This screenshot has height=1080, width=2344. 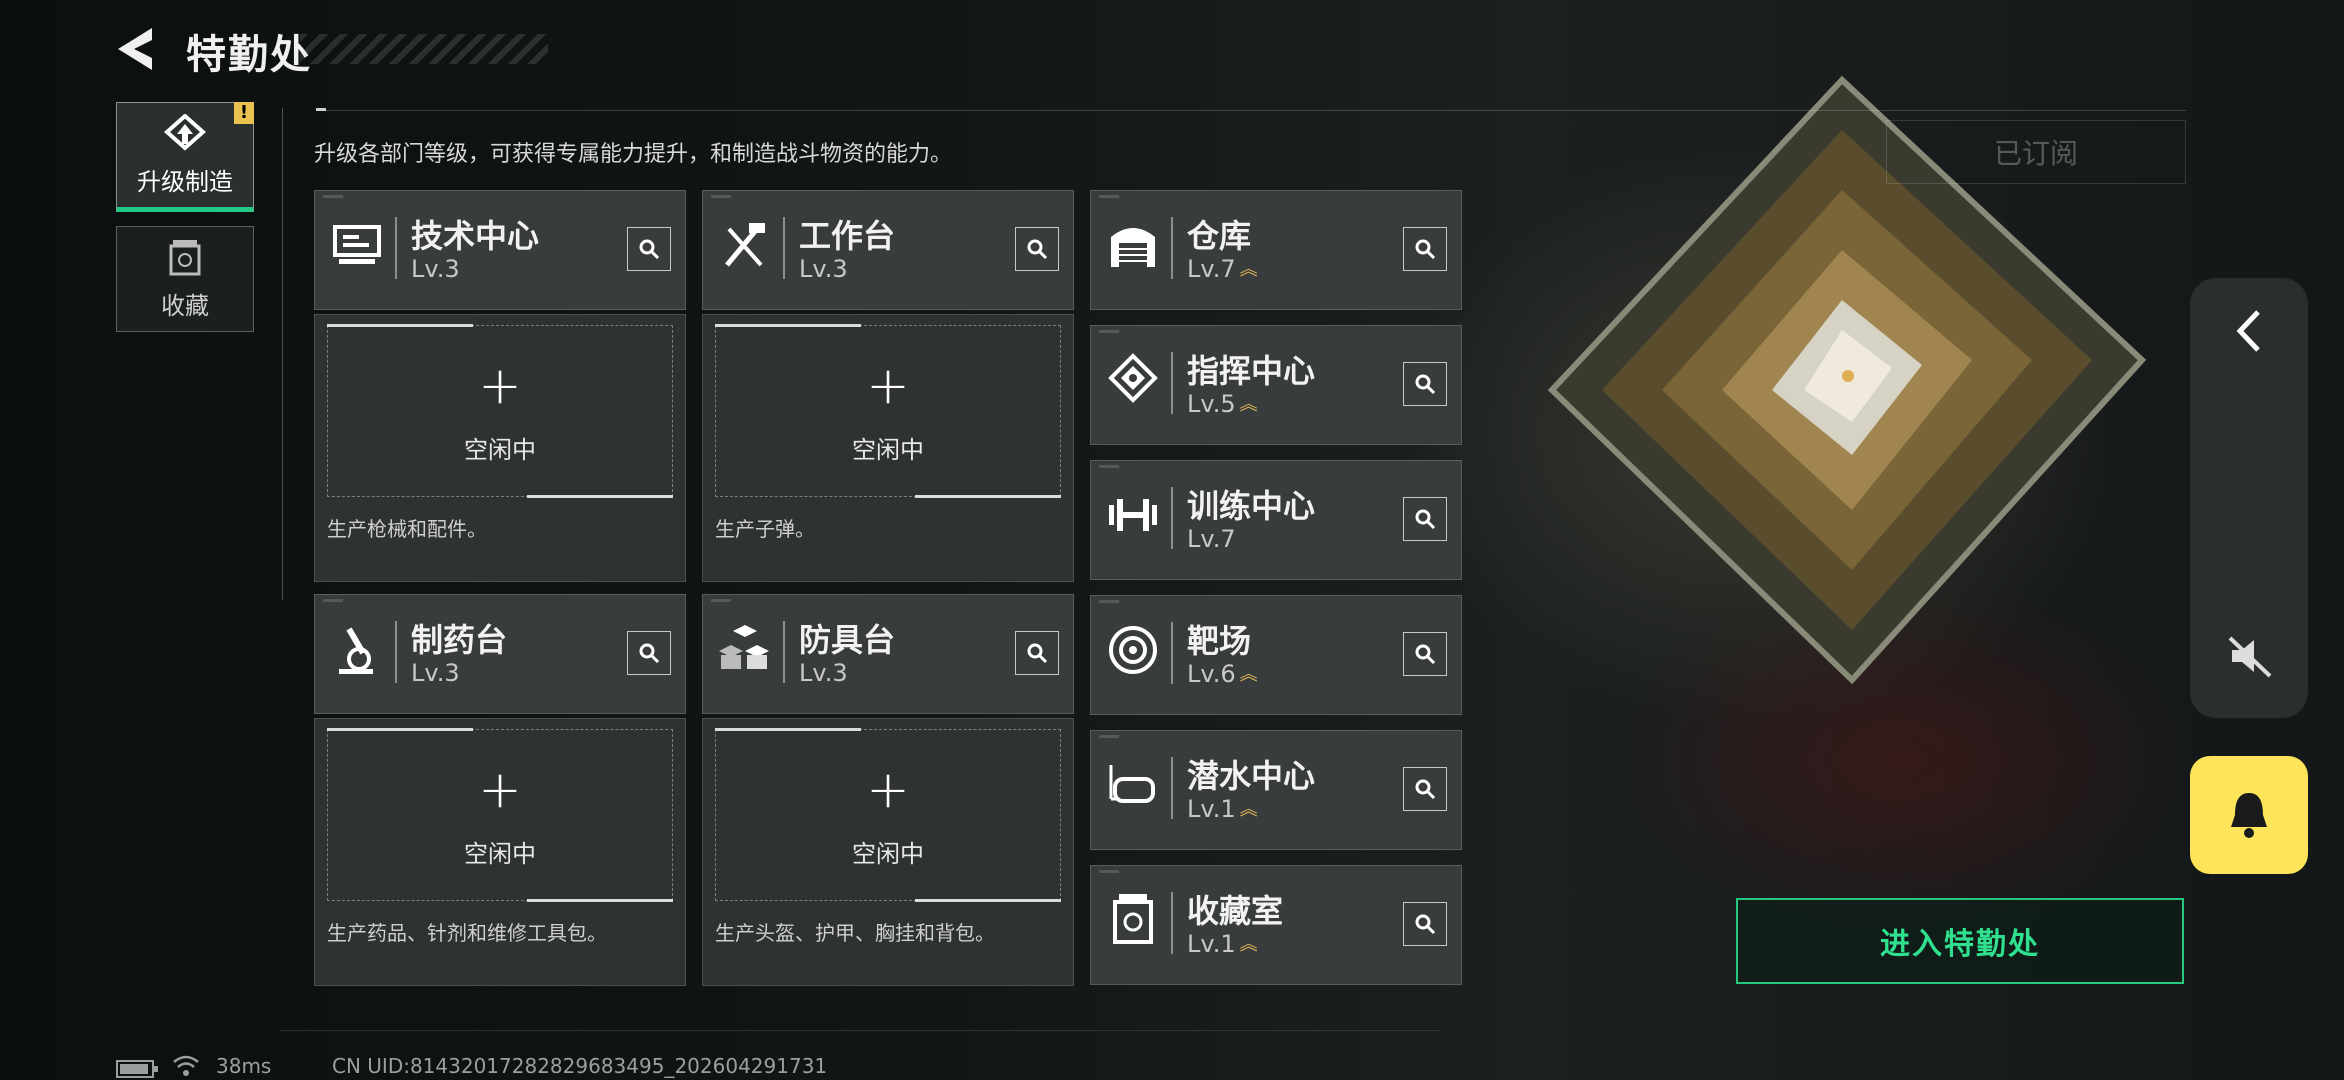 I want to click on notification-button, so click(x=2249, y=815).